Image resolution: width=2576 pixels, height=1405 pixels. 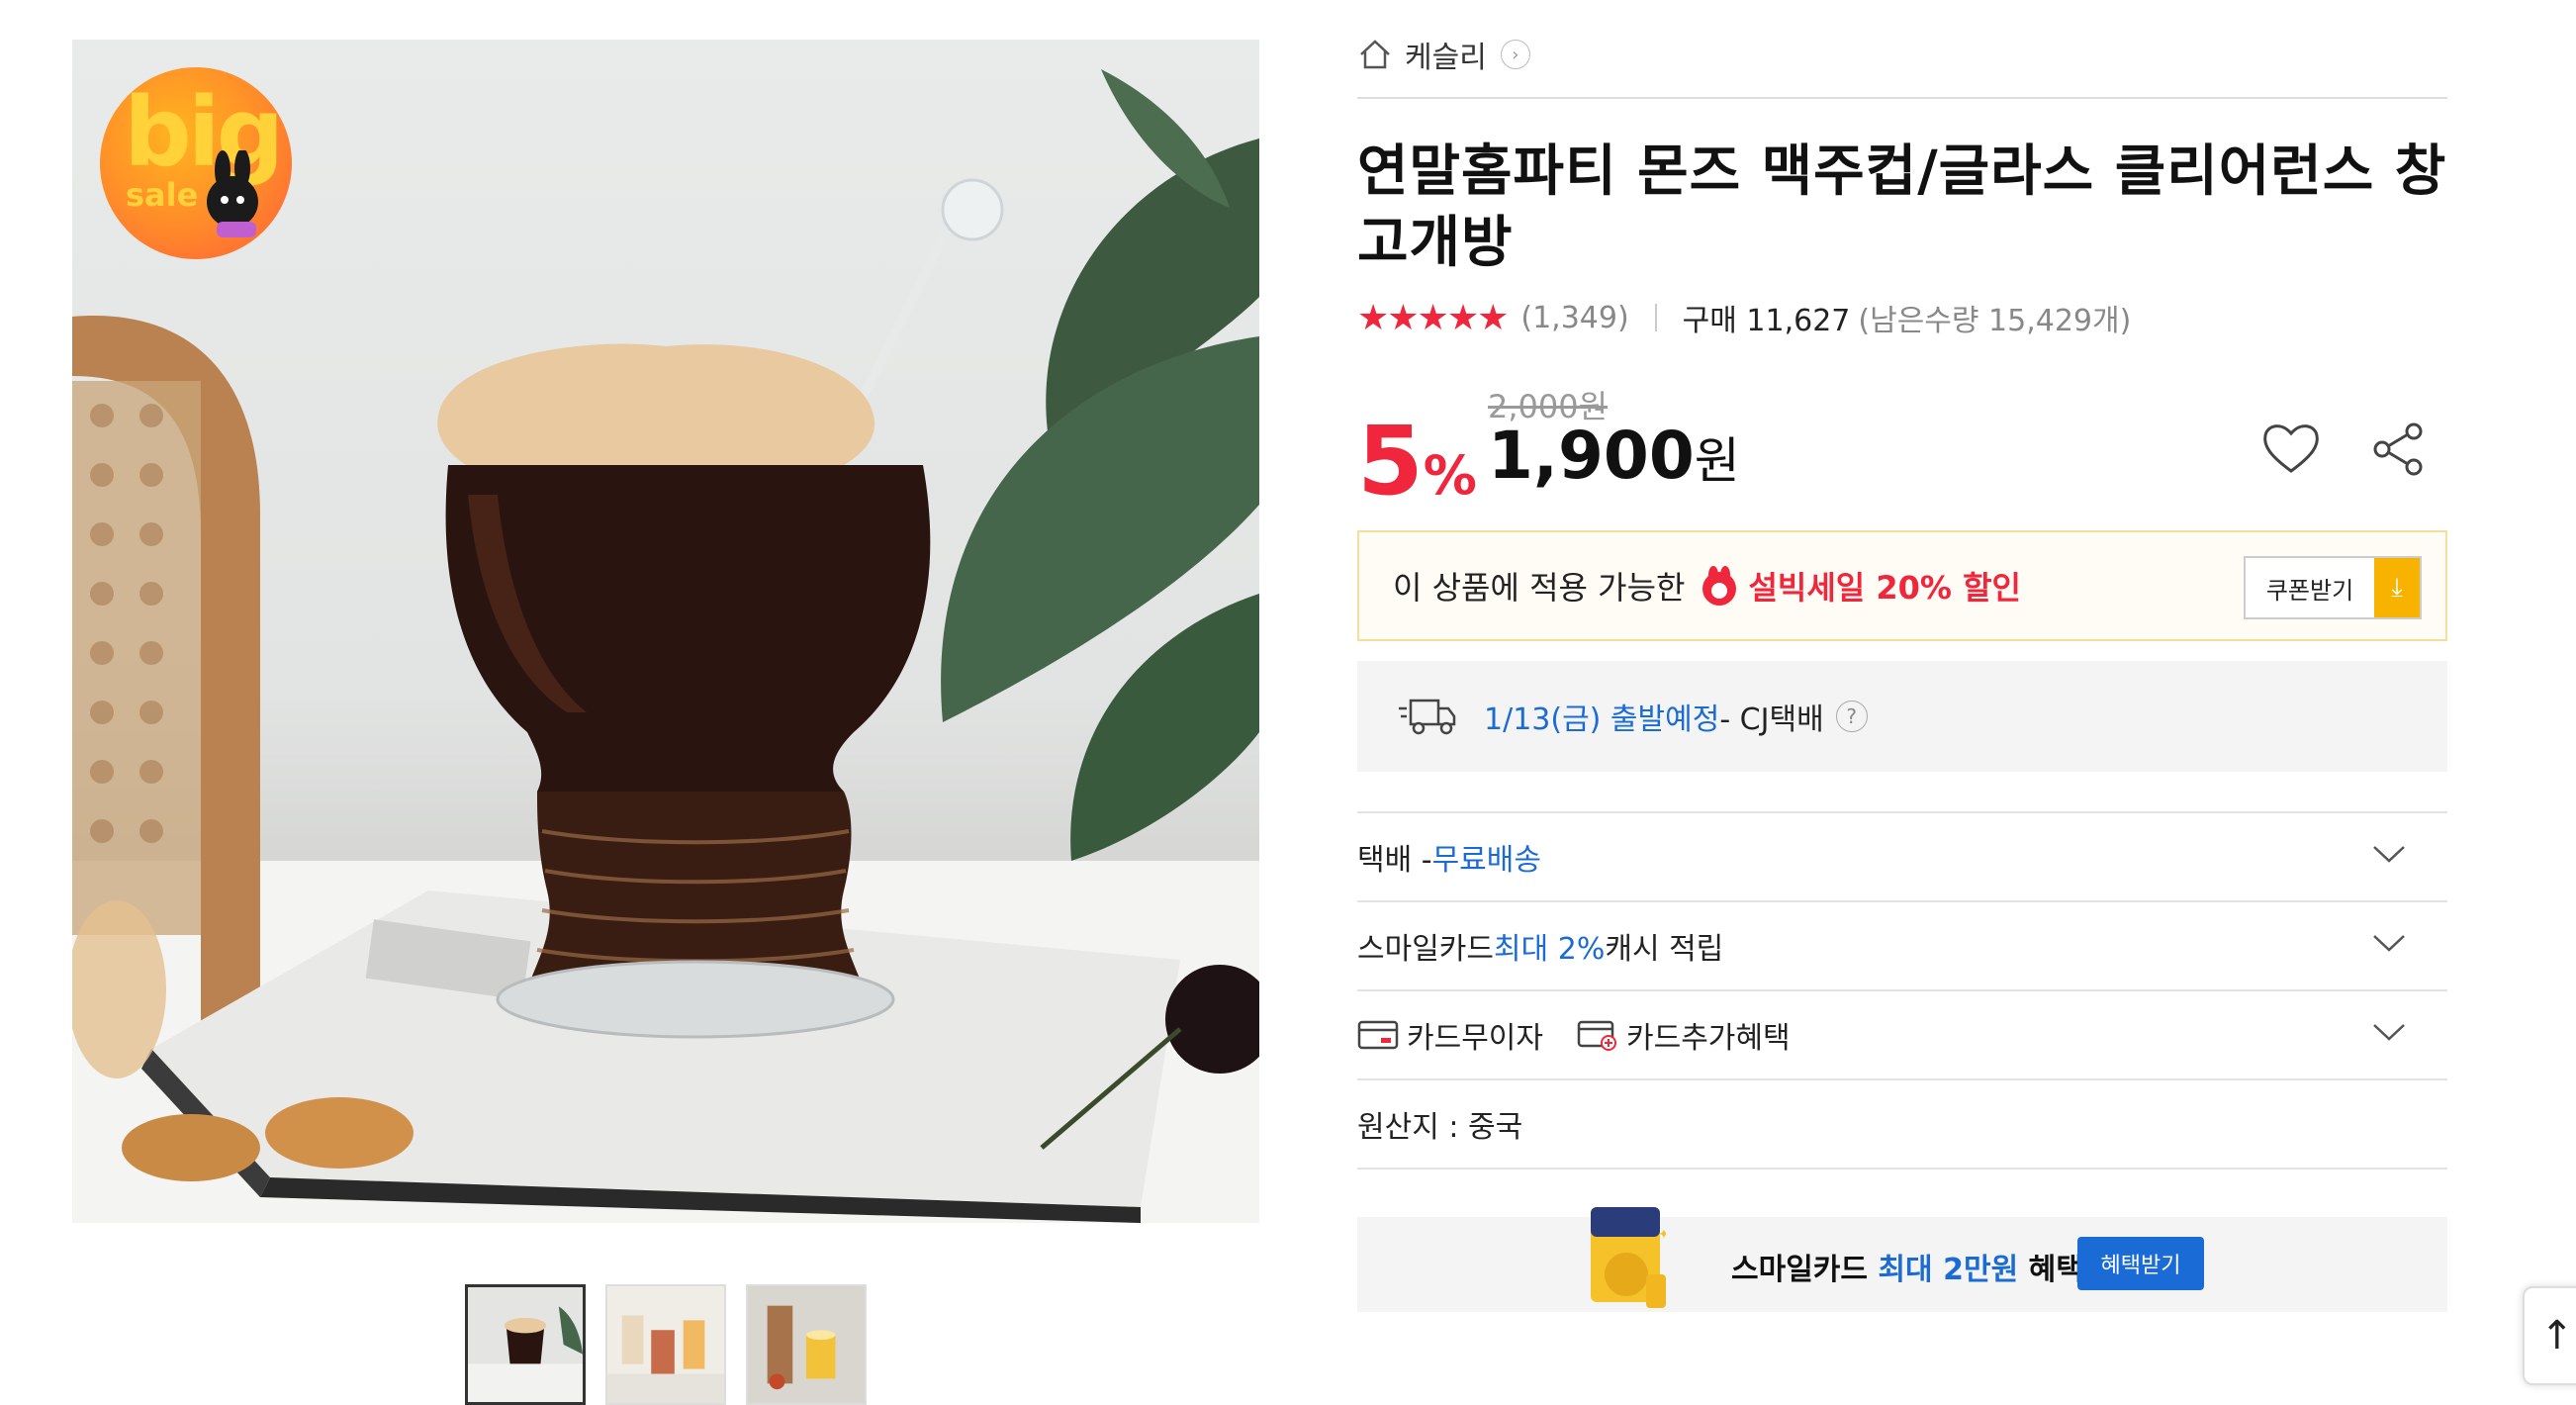 What do you see at coordinates (1433, 318) in the screenshot?
I see `rating-stars-icon: ★★★★★` at bounding box center [1433, 318].